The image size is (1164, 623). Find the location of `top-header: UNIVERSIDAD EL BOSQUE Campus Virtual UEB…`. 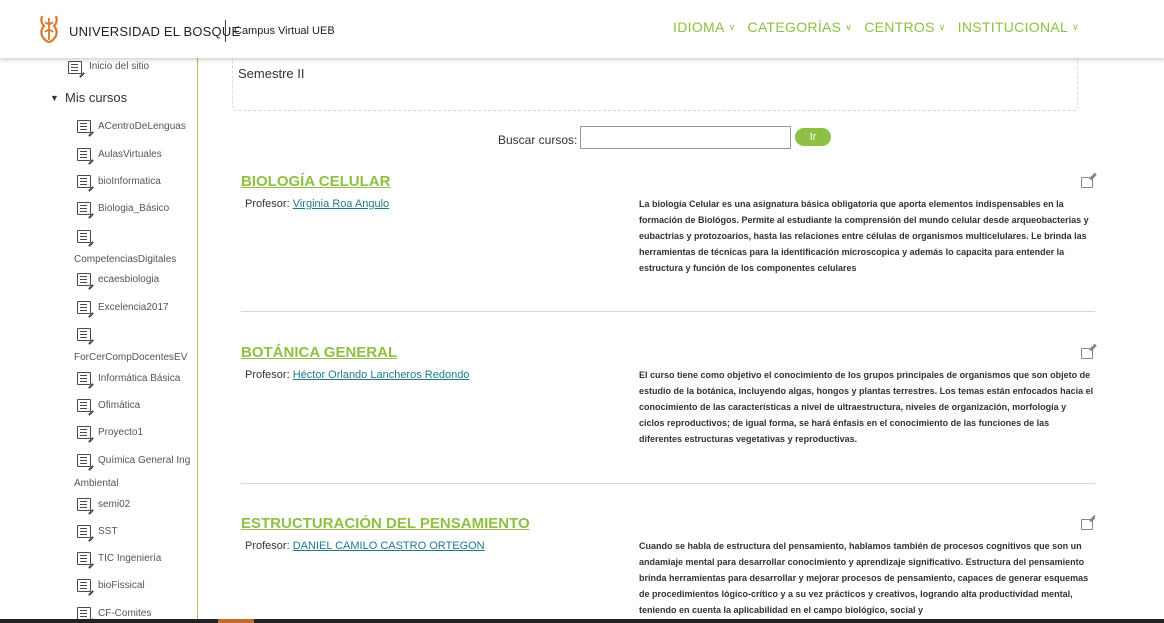

top-header: UNIVERSIDAD EL BOSQUE Campus Virtual UEB… is located at coordinates (582, 29).